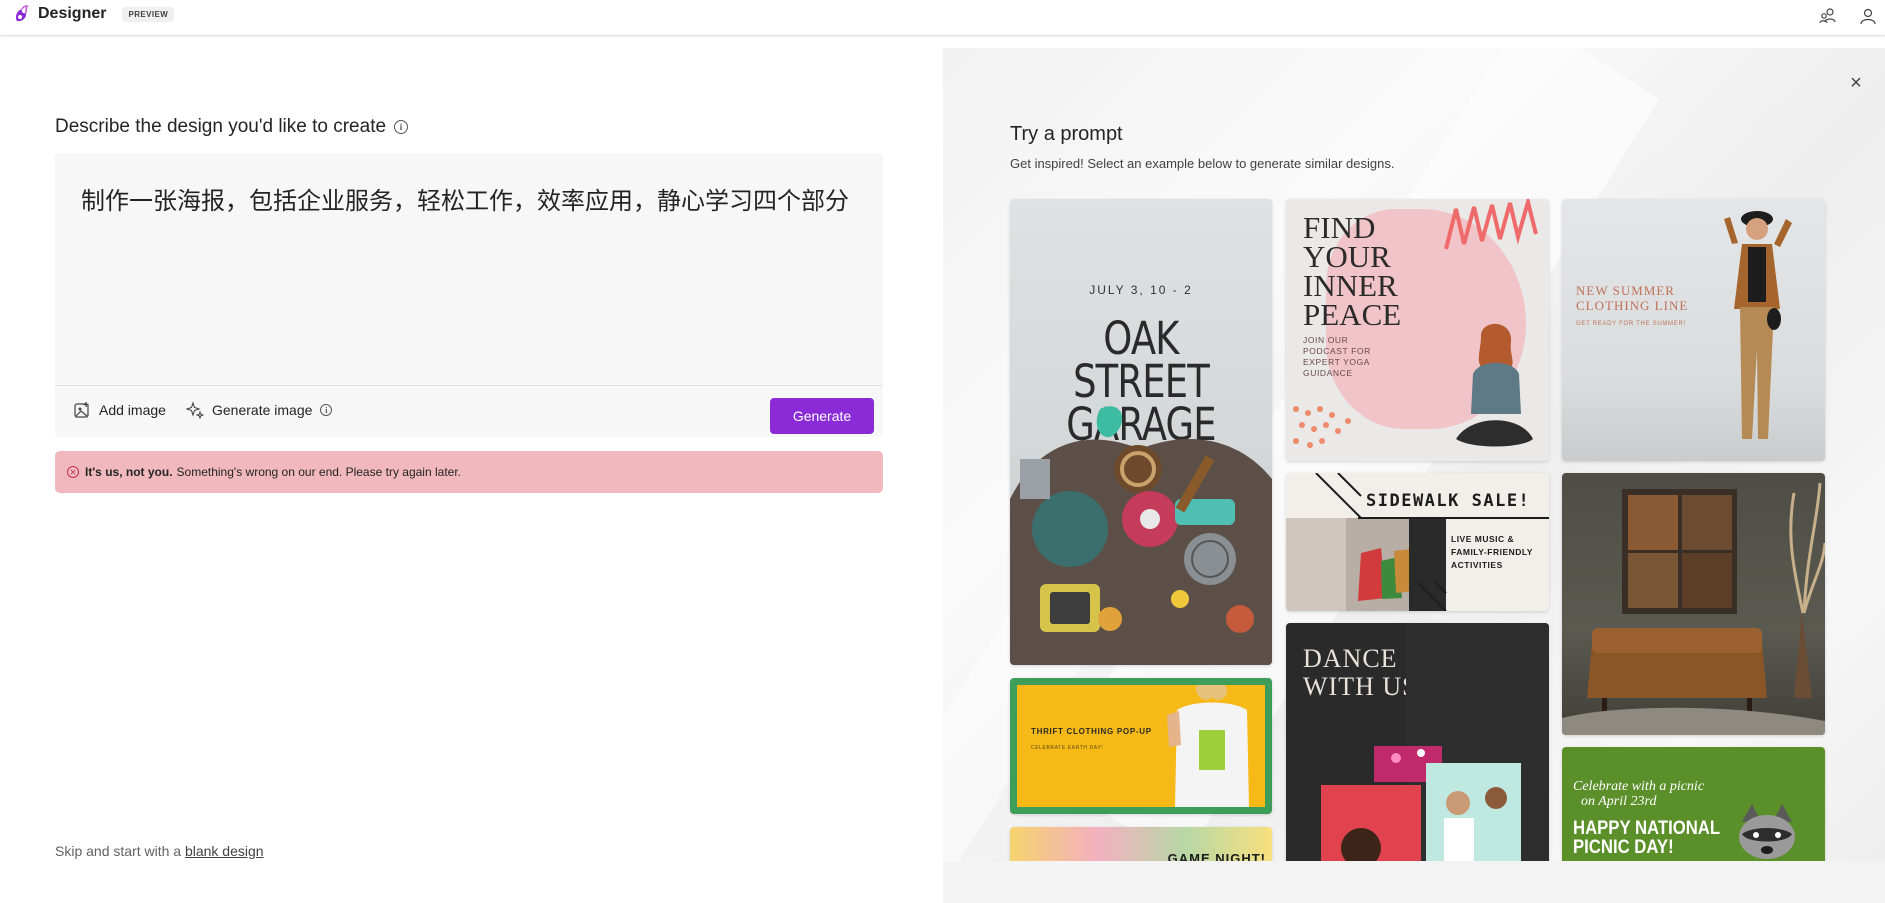 The image size is (1885, 903). Describe the element at coordinates (1448, 501) in the screenshot. I see `sidewalk-title: SIDEWALK SALE!` at that location.